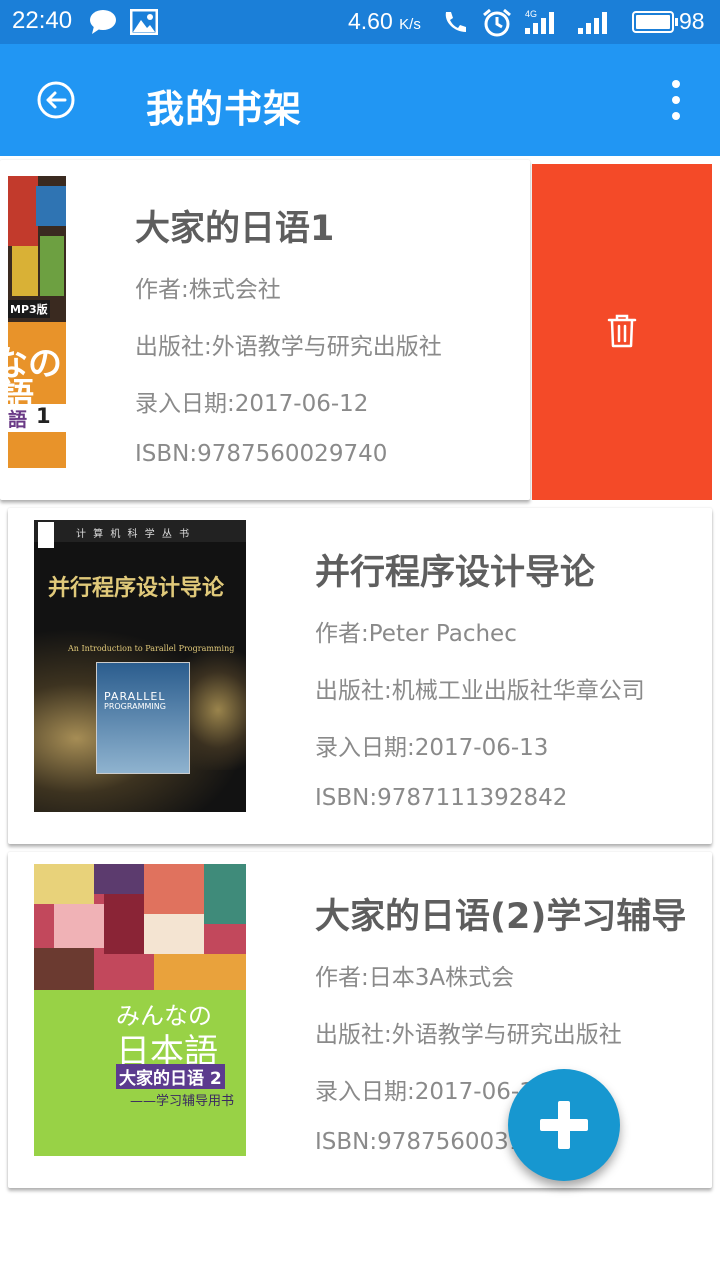 The height and width of the screenshot is (1280, 720). What do you see at coordinates (224, 109) in the screenshot?
I see `page-title: 我的书架` at bounding box center [224, 109].